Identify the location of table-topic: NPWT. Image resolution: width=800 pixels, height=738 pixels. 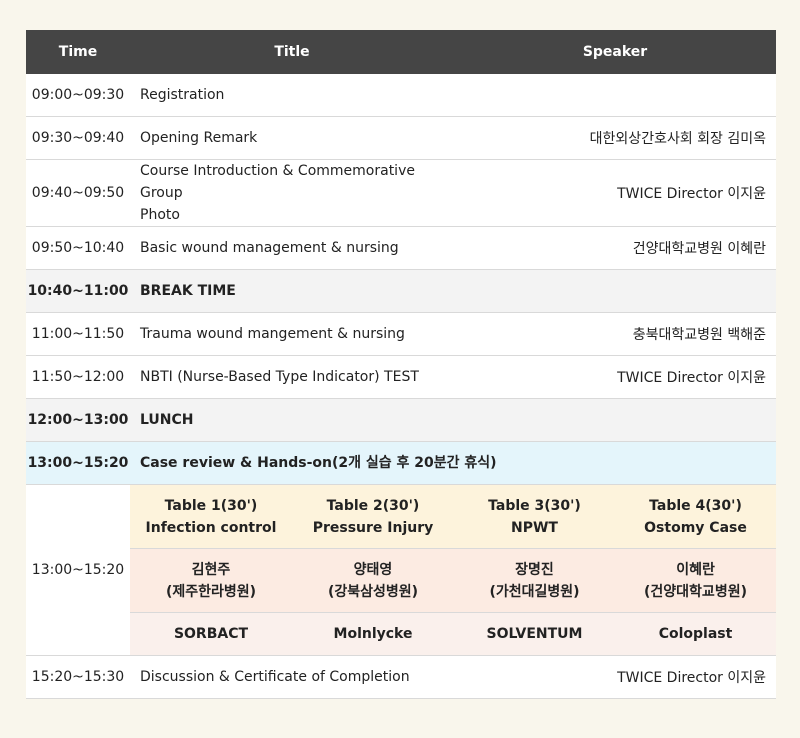
(534, 527).